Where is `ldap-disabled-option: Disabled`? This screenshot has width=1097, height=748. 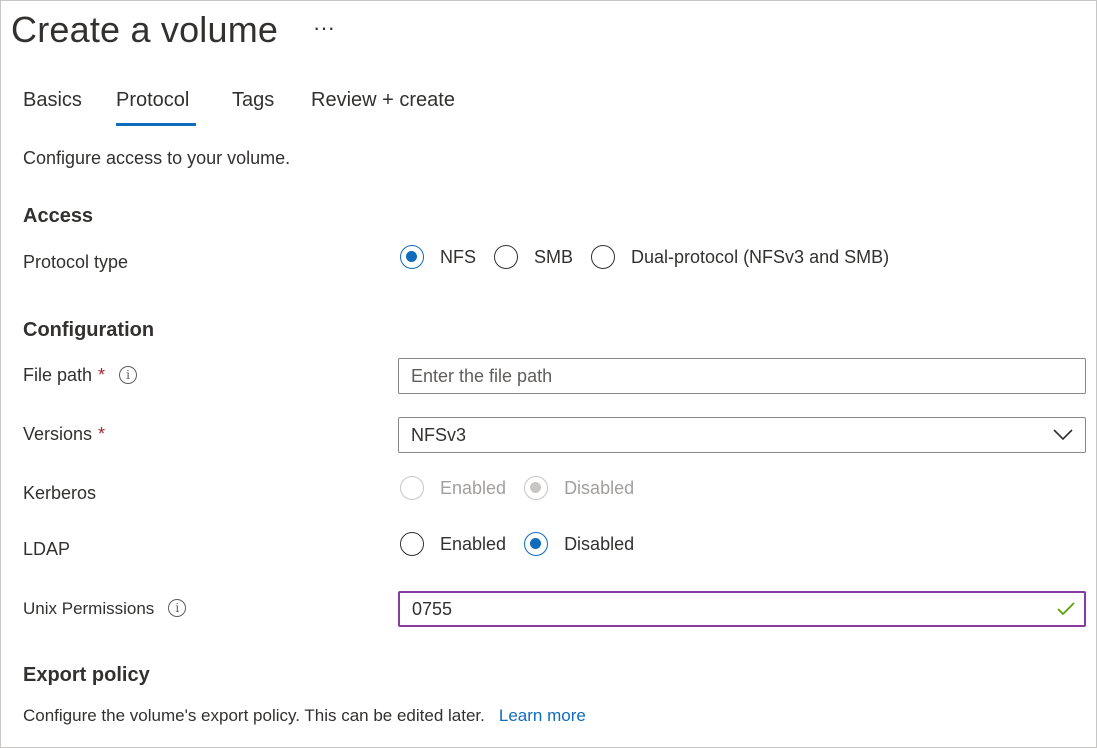
ldap-disabled-option: Disabled is located at coordinates (579, 544).